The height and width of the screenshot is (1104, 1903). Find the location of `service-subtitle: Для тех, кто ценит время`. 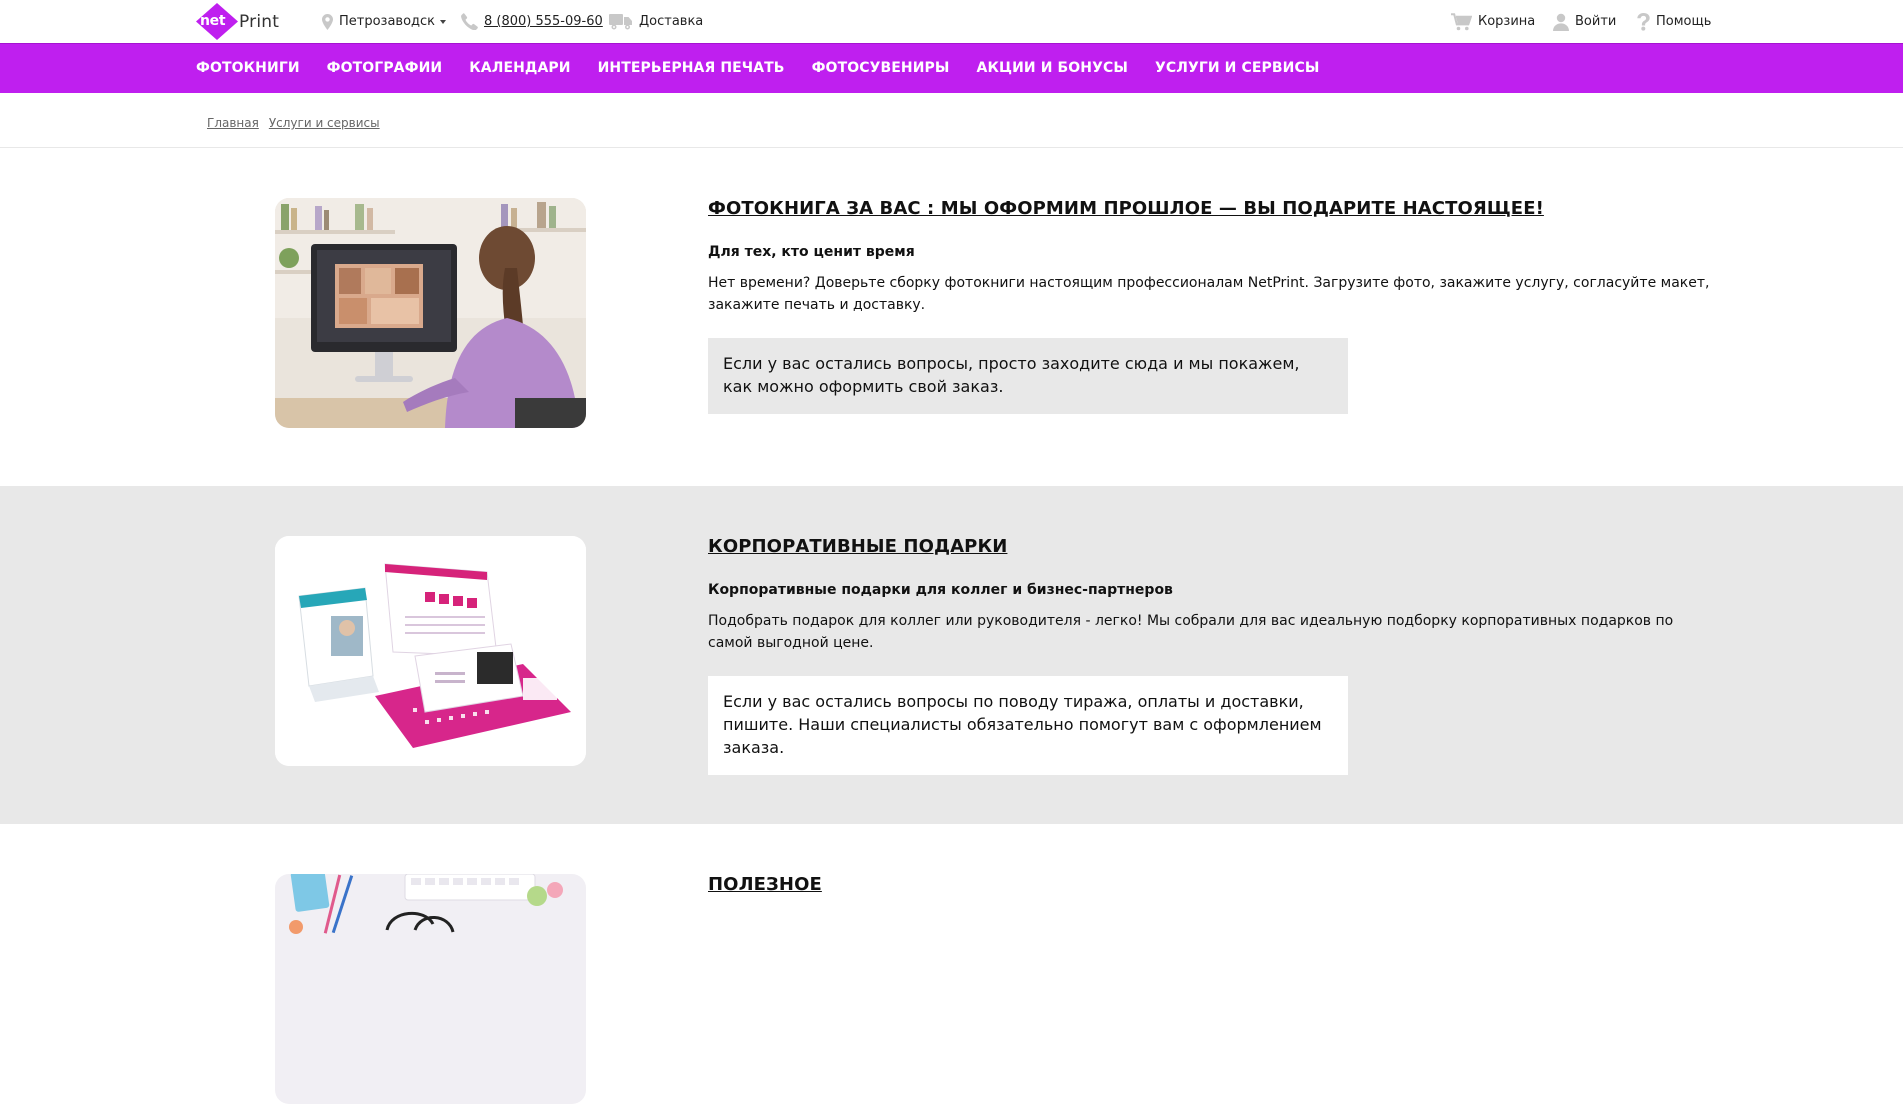

service-subtitle: Для тех, кто ценит время is located at coordinates (811, 252).